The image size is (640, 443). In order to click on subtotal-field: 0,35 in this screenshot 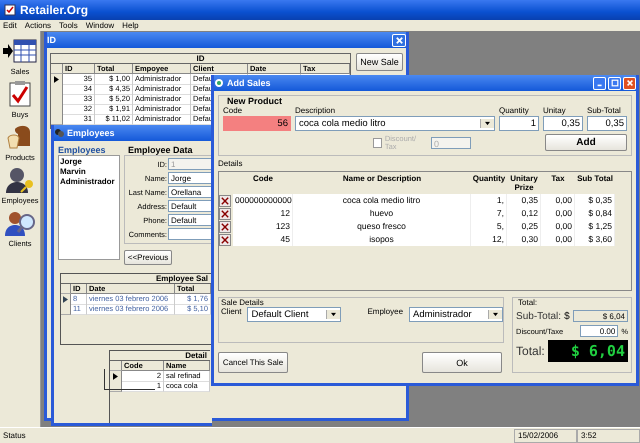, I will do `click(607, 123)`.